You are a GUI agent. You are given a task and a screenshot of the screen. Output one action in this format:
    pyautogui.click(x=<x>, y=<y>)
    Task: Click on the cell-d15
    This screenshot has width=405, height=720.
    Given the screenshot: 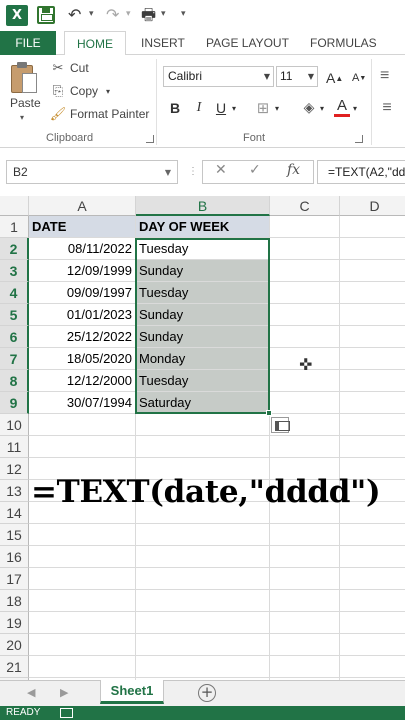 What is the action you would take?
    pyautogui.click(x=372, y=535)
    